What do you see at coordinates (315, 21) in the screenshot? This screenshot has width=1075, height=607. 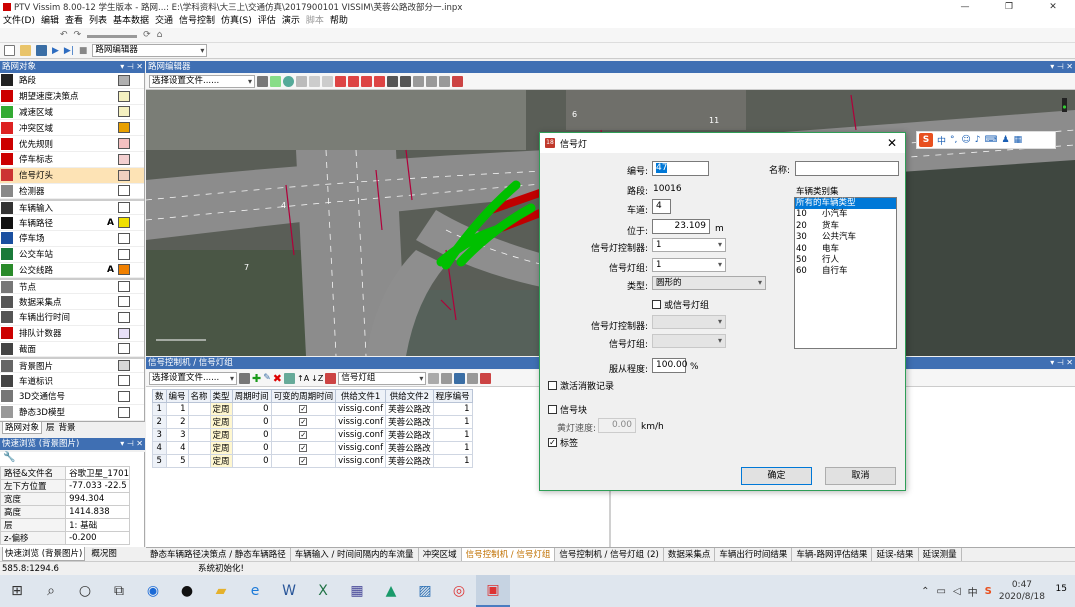 I see `menu-scripts: 脚本` at bounding box center [315, 21].